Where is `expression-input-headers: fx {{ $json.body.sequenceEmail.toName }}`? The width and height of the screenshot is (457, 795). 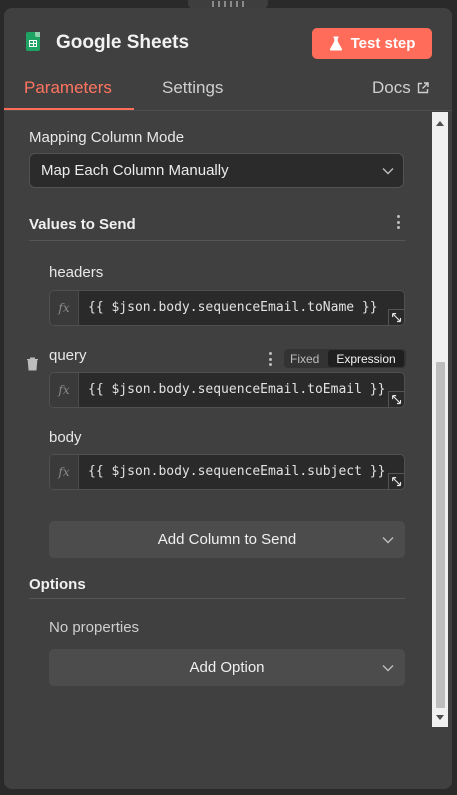
expression-input-headers: fx {{ $json.body.sequenceEmail.toName }} is located at coordinates (227, 308).